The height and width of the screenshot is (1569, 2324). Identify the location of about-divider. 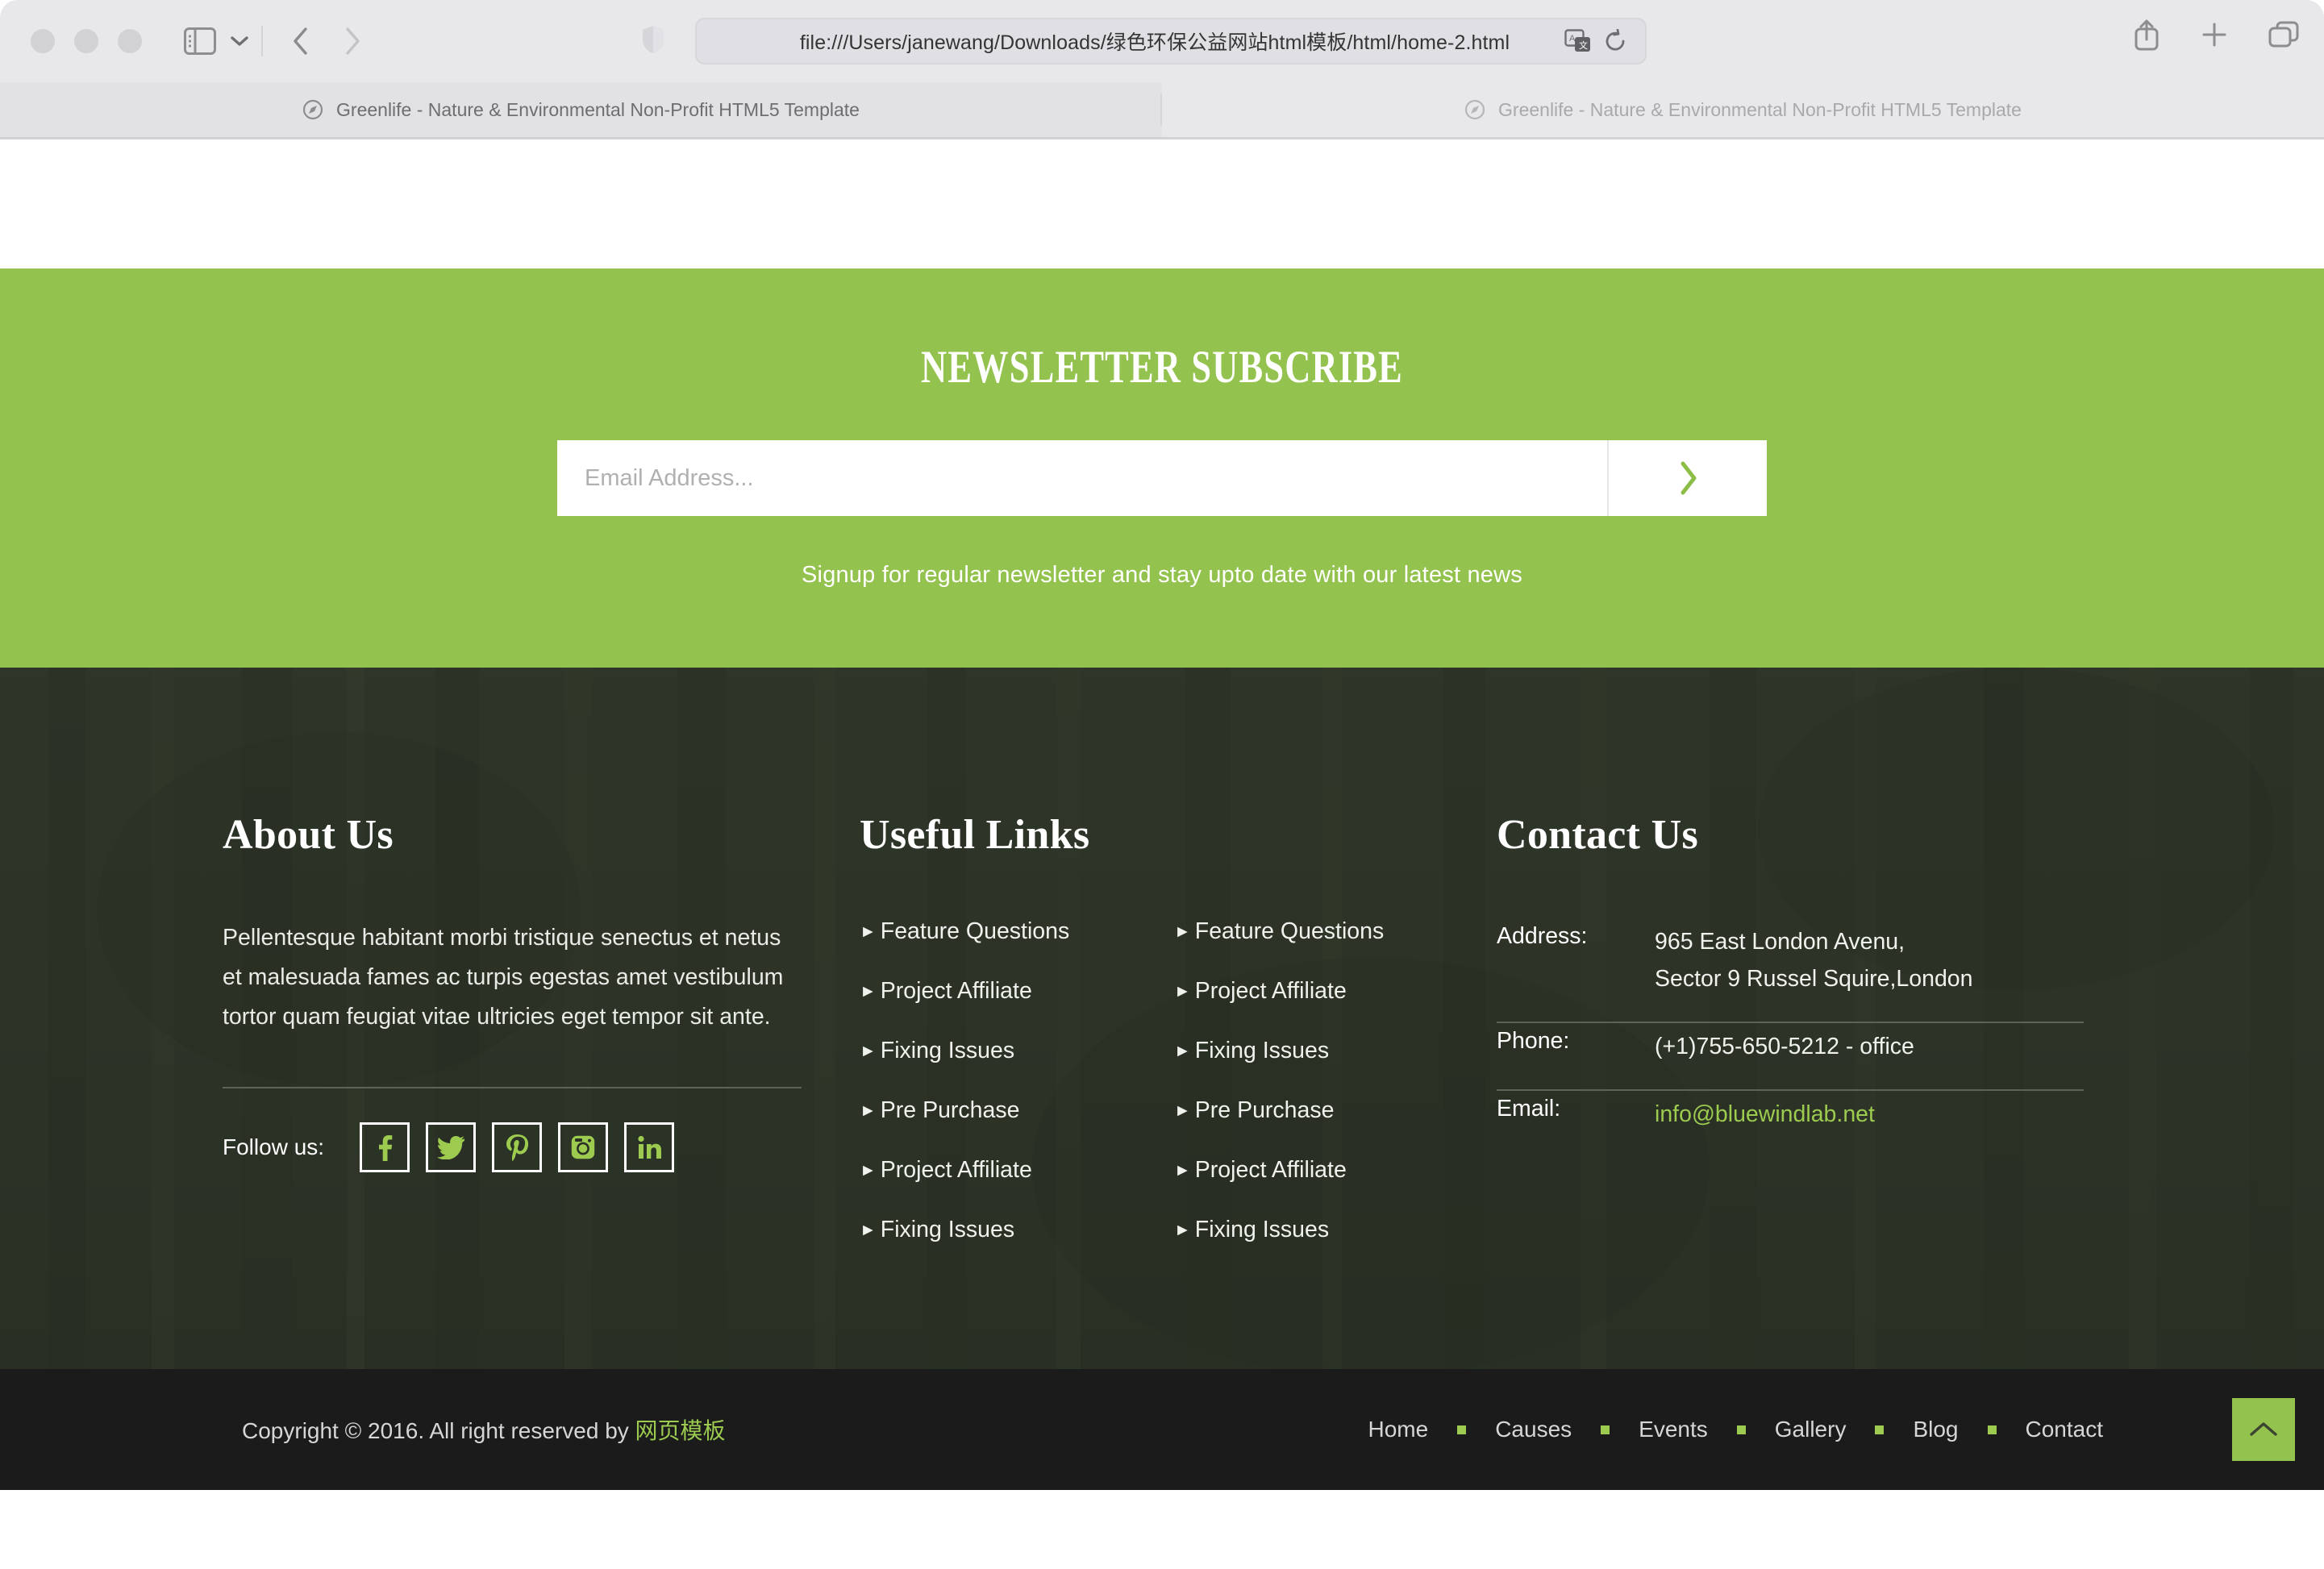
(512, 1088).